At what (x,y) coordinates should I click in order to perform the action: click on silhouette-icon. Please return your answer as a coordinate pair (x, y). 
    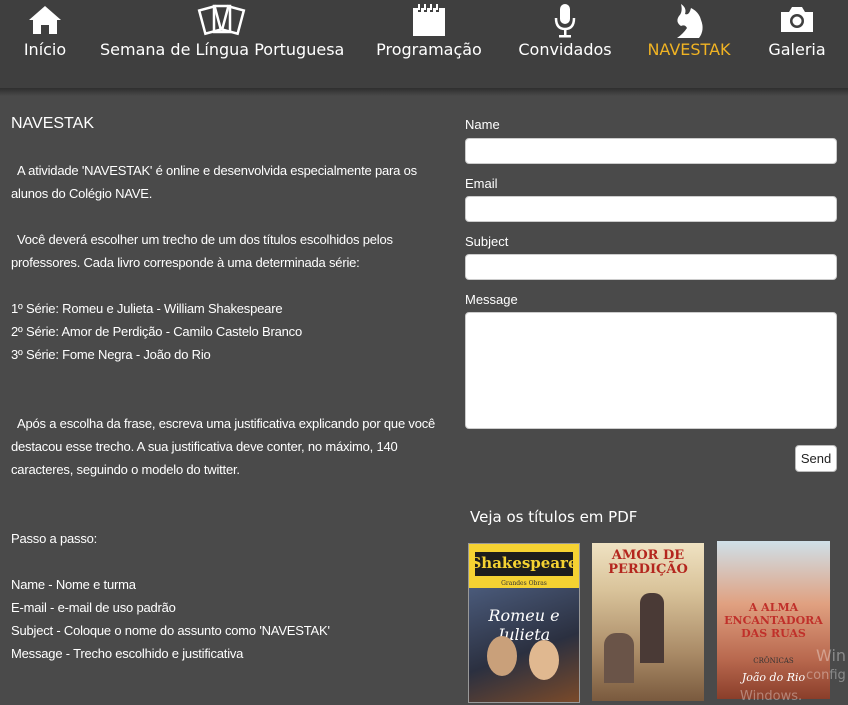
    Looking at the image, I should click on (690, 21).